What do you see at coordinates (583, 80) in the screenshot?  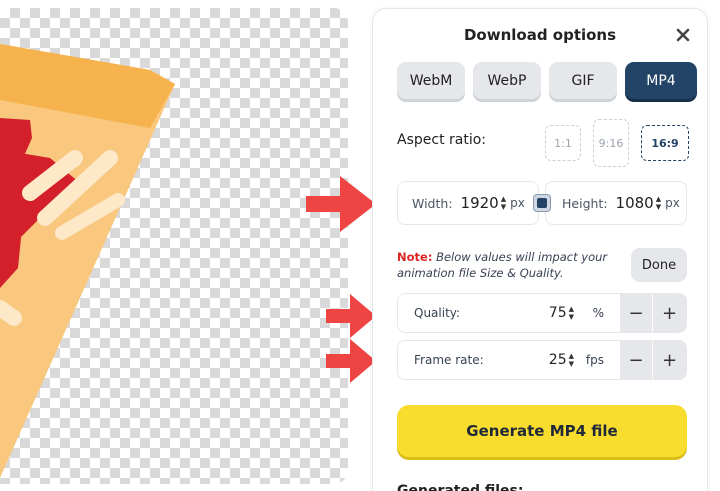 I see `format-gif-button: GIF` at bounding box center [583, 80].